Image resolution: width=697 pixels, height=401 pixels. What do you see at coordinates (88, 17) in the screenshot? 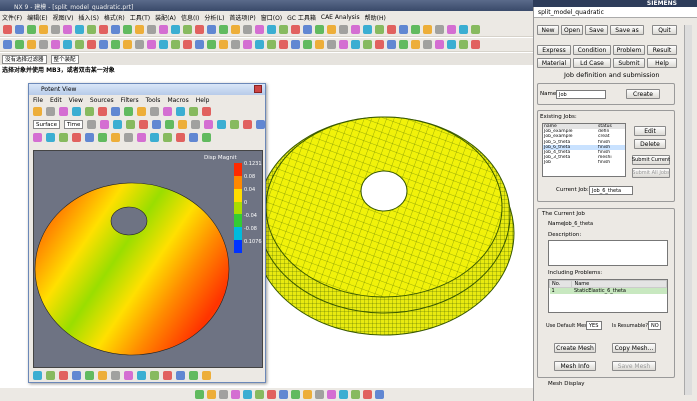
I see `menu-item: 插入(S)` at bounding box center [88, 17].